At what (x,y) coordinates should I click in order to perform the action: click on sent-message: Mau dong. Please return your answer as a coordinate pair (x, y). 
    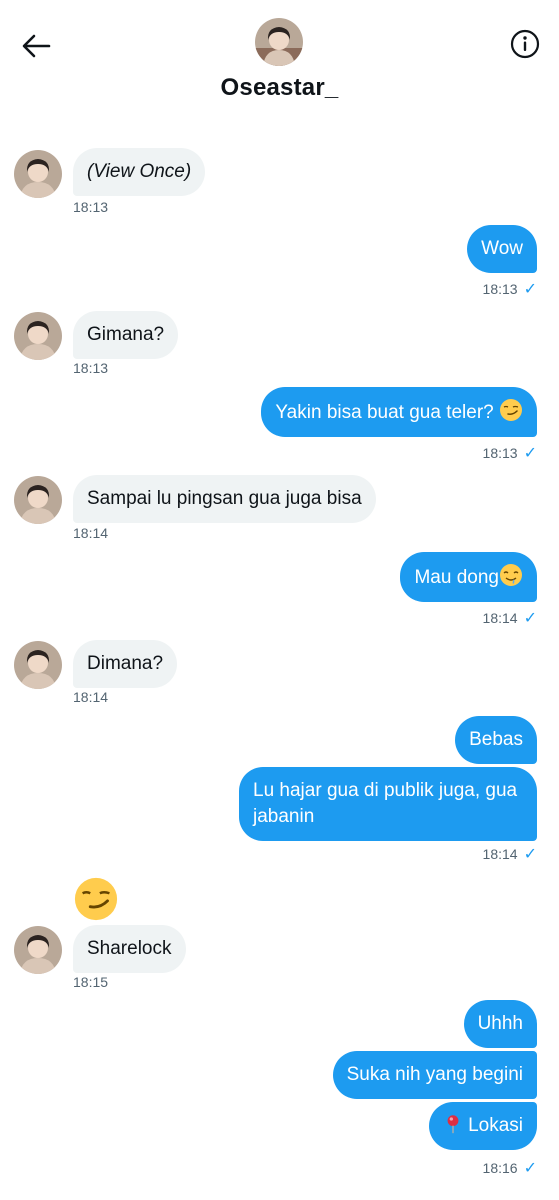
    Looking at the image, I should click on (468, 577).